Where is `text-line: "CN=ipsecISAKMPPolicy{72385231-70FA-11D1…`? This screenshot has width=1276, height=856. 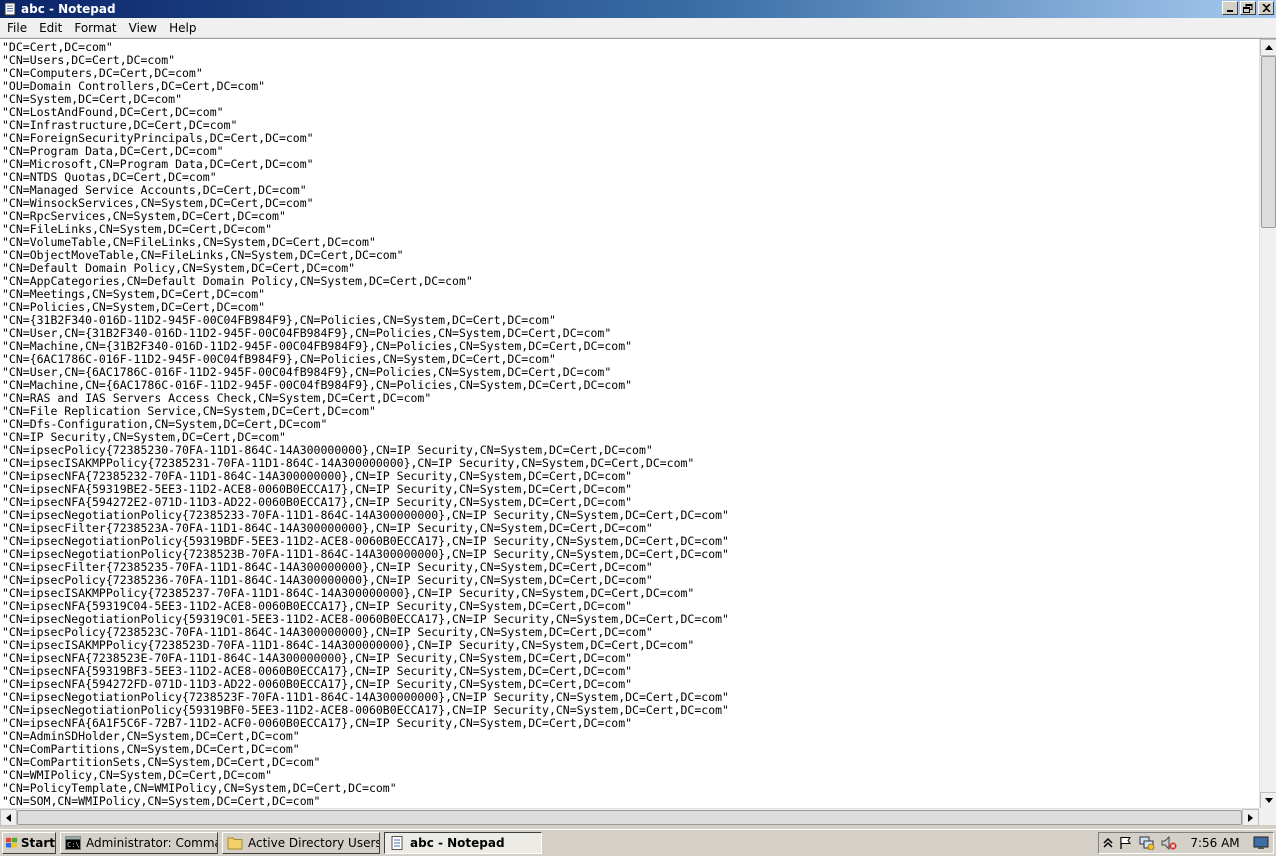
text-line: "CN=ipsecISAKMPPolicy{72385231-70FA-11D1… is located at coordinates (348, 463).